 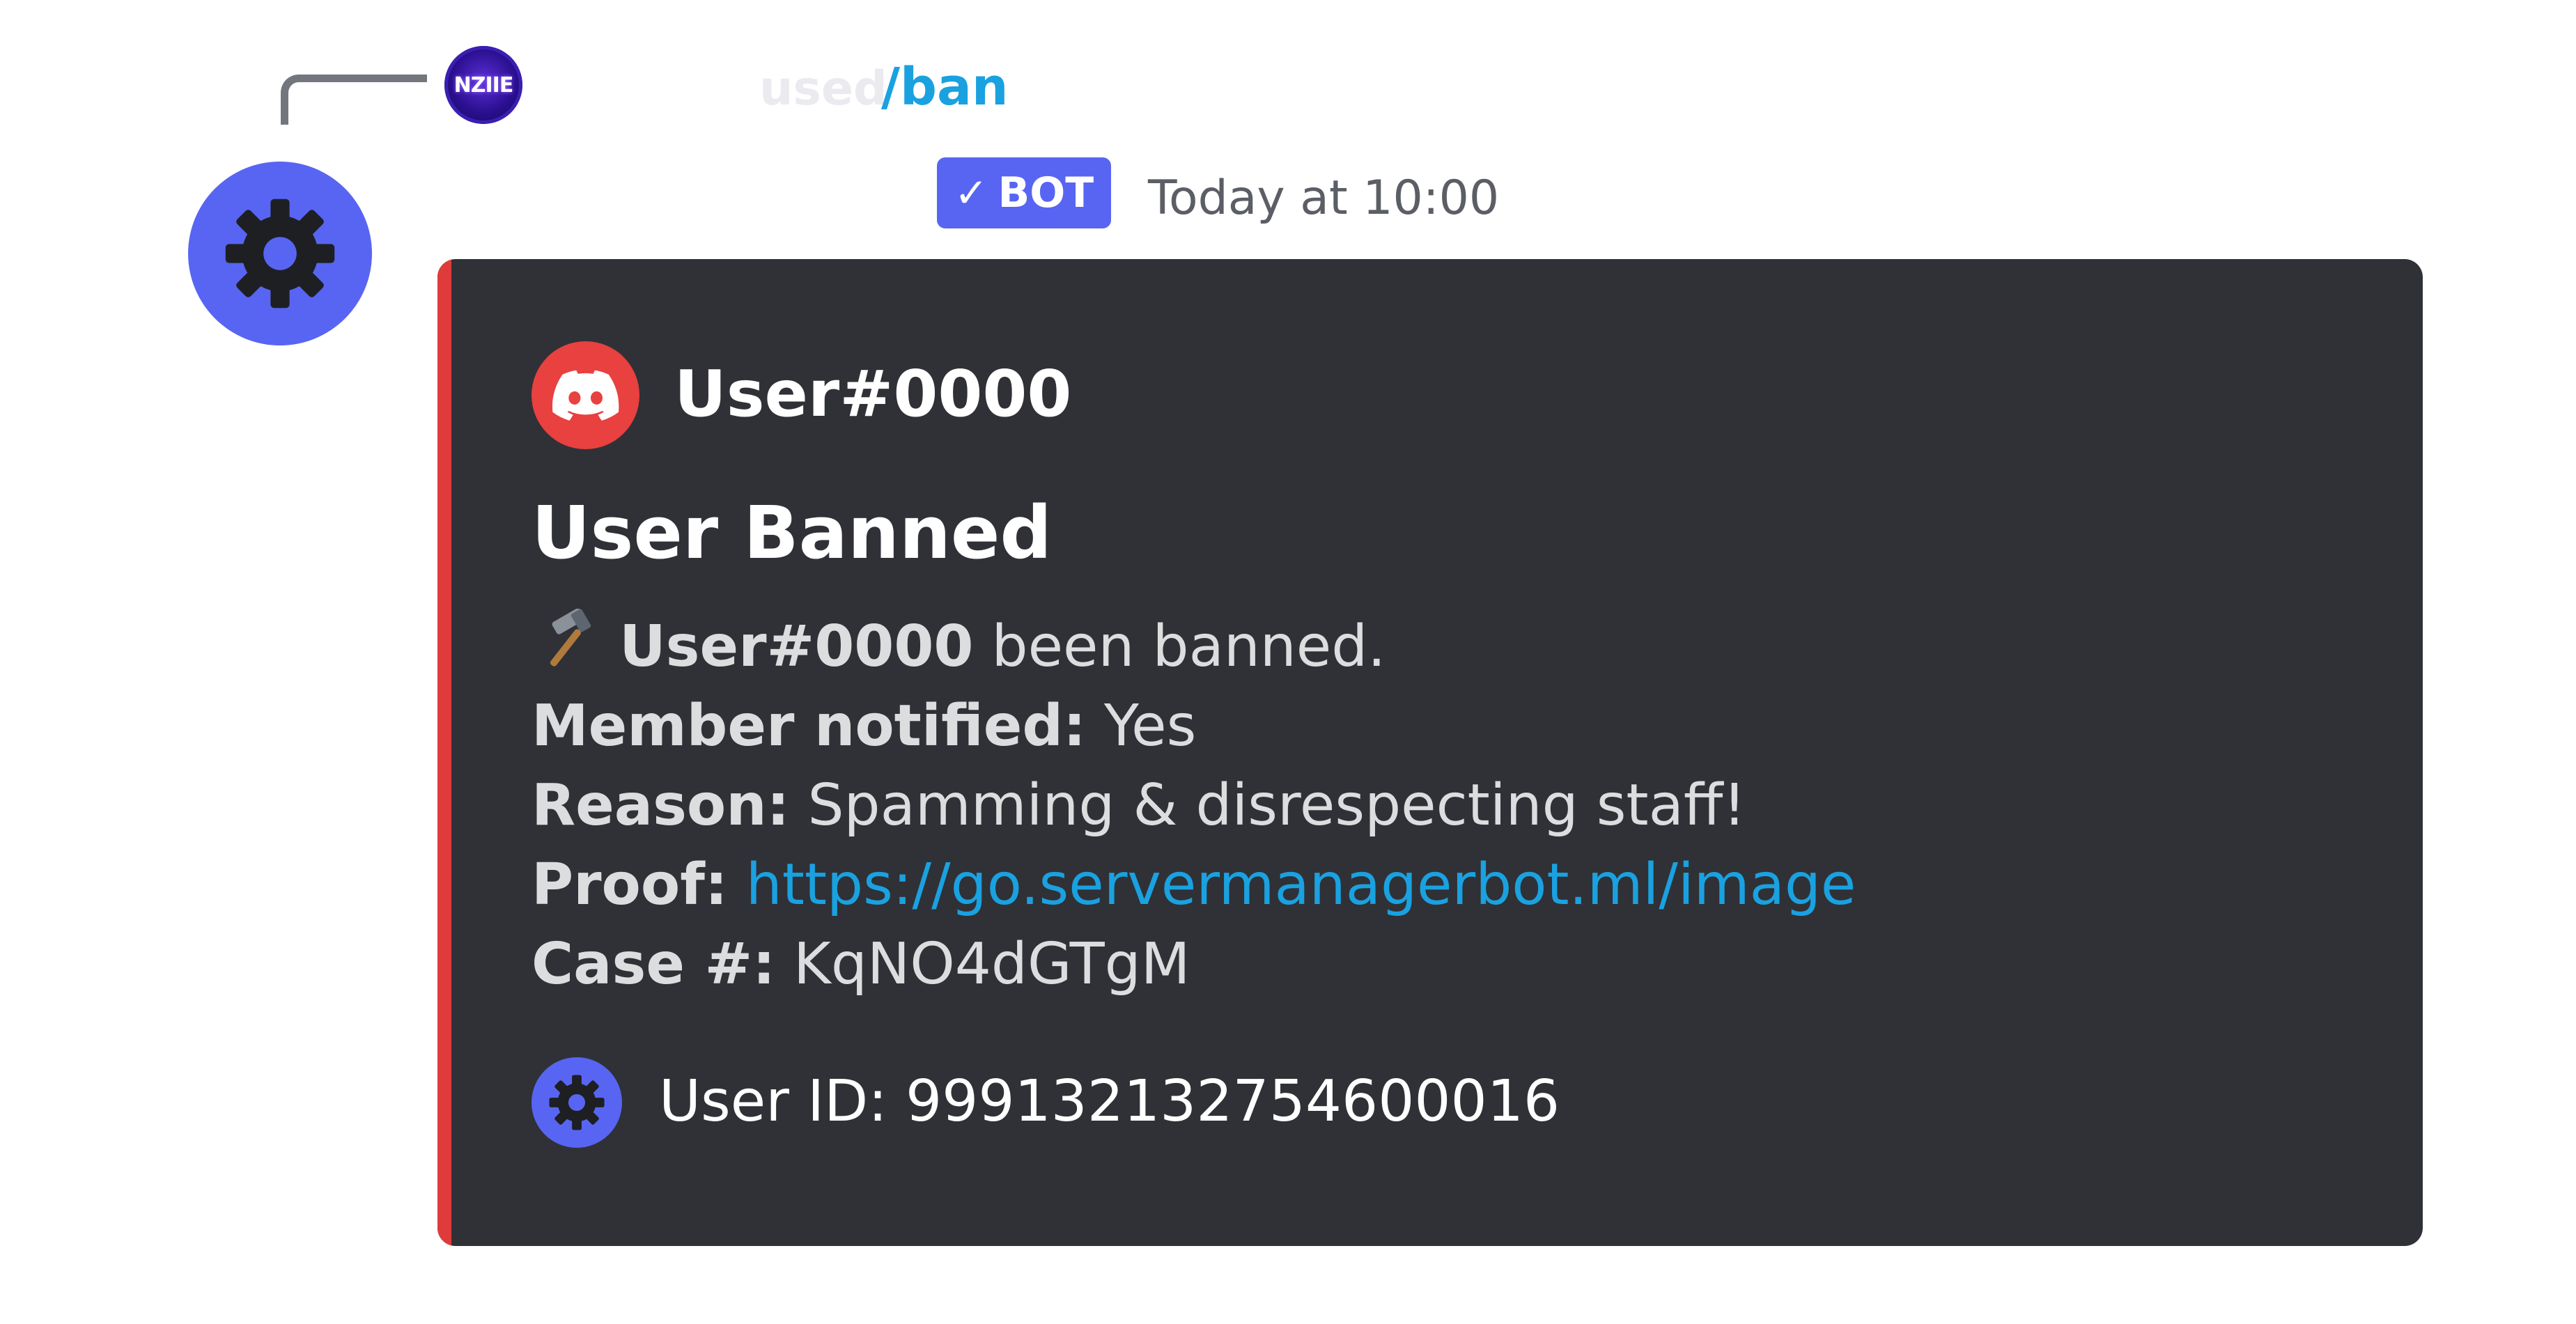 What do you see at coordinates (444, 752) in the screenshot?
I see `embed-accent-bar` at bounding box center [444, 752].